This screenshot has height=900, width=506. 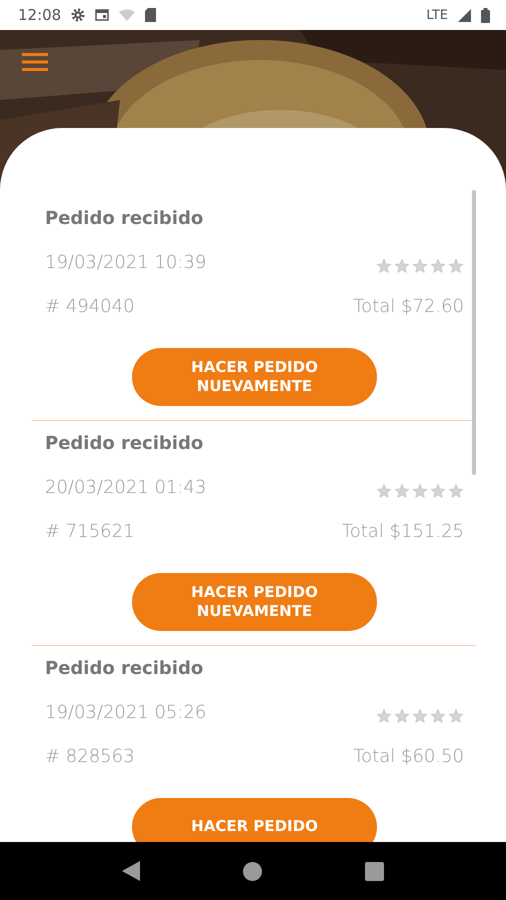 I want to click on order-number: # 494040, so click(x=90, y=306).